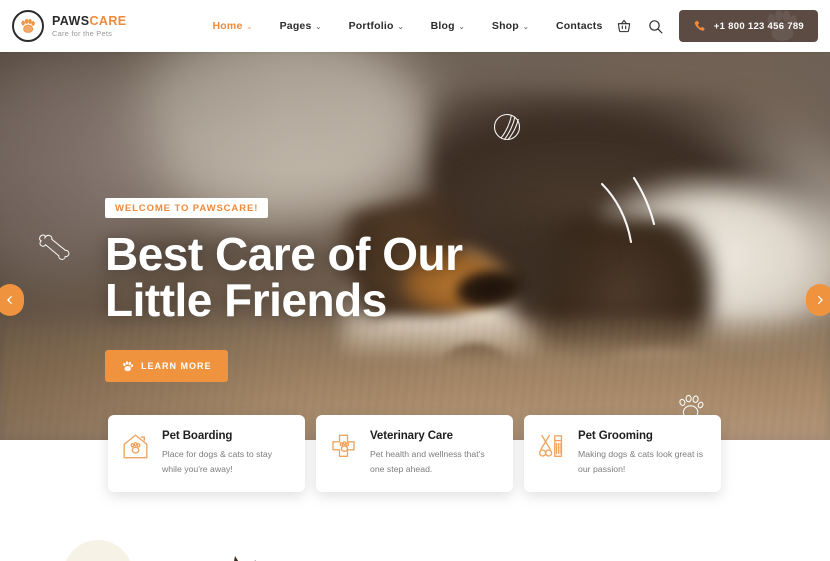 This screenshot has height=561, width=830. I want to click on scissors-comb-icon, so click(552, 453).